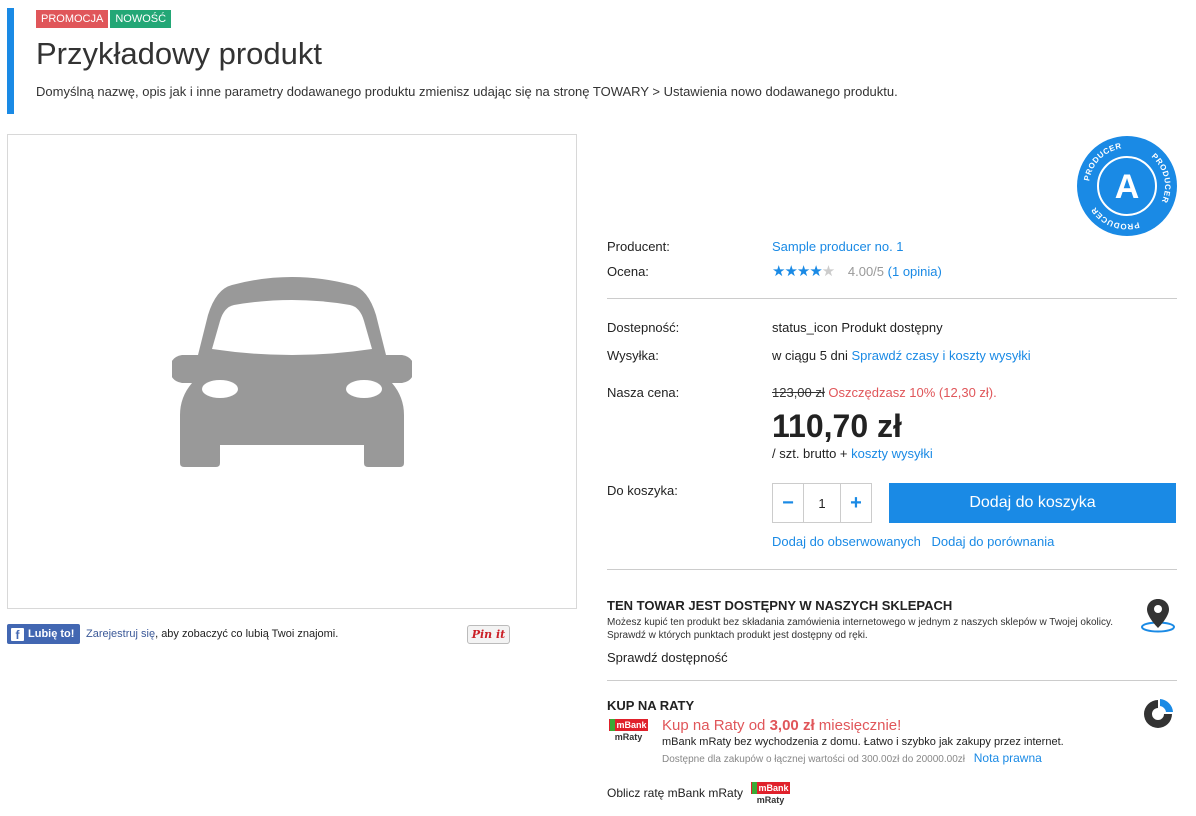  What do you see at coordinates (643, 392) in the screenshot?
I see `price-label: Nasza cena:` at bounding box center [643, 392].